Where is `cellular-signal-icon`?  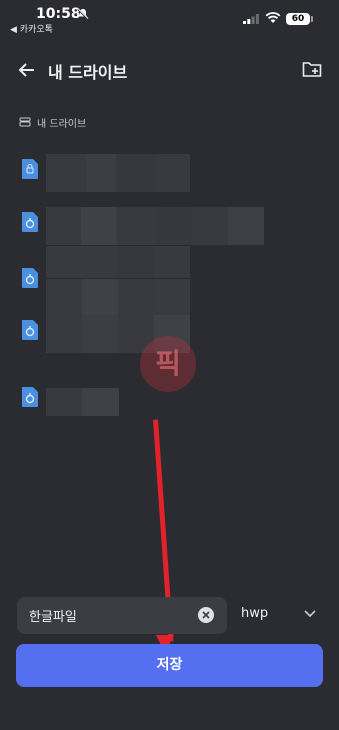
cellular-signal-icon is located at coordinates (251, 19).